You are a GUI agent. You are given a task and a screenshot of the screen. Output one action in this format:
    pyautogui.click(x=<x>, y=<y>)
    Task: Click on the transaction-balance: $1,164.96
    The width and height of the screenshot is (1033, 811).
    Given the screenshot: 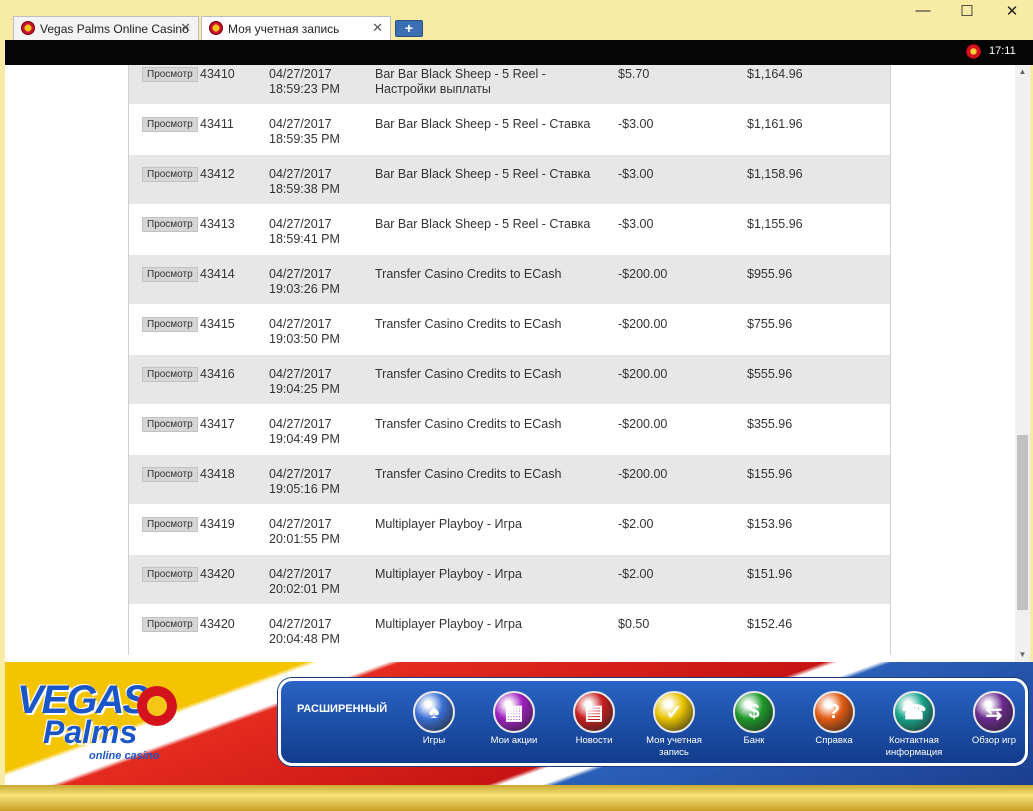 What is the action you would take?
    pyautogui.click(x=775, y=74)
    